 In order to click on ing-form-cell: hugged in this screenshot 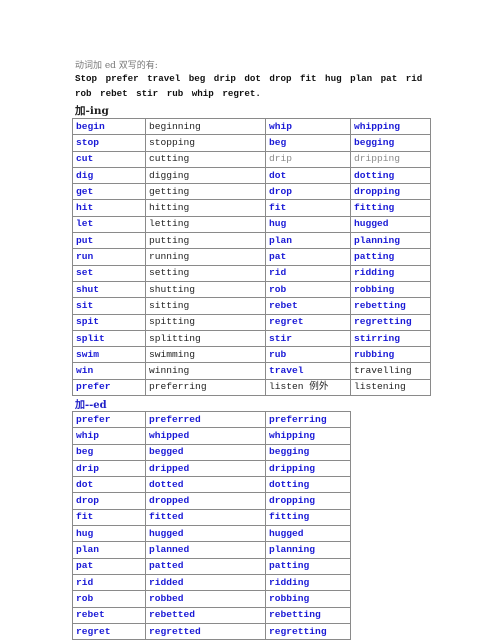, I will do `click(308, 534)`.